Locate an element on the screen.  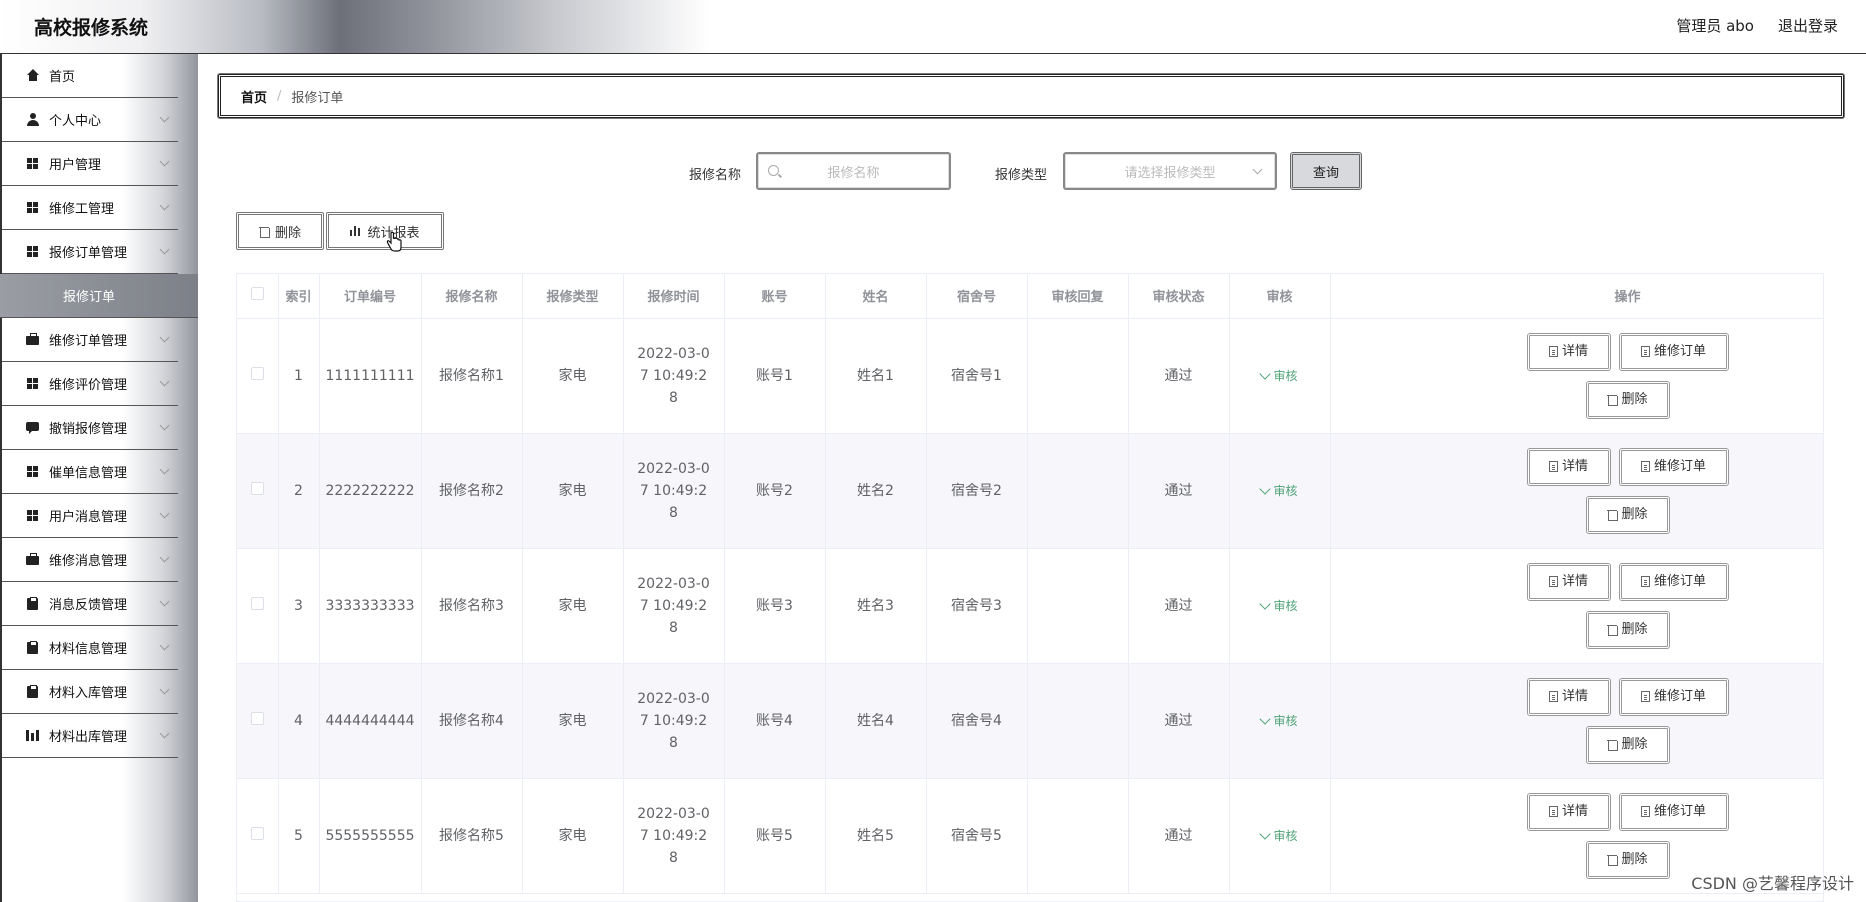
repair-time-cell: 2022-03-07 10:49:28 is located at coordinates (674, 491).